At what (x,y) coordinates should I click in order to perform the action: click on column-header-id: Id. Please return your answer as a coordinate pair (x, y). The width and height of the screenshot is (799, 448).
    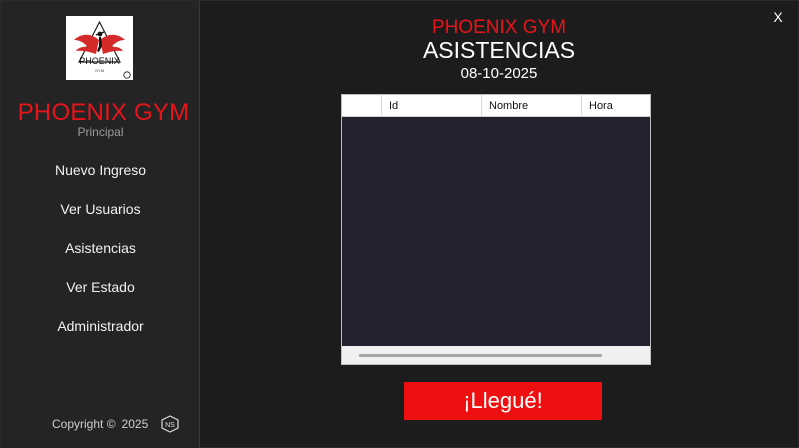
    Looking at the image, I should click on (432, 106).